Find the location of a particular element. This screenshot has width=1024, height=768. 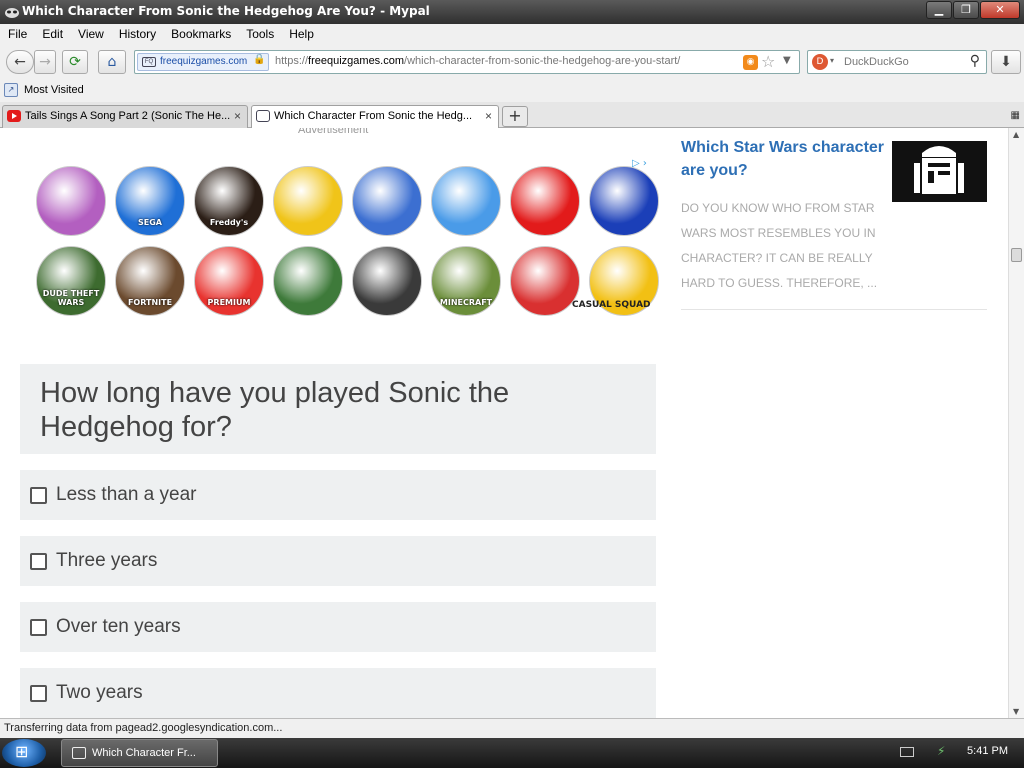

page-scrollbar: ▲ ▼ is located at coordinates (1016, 423).